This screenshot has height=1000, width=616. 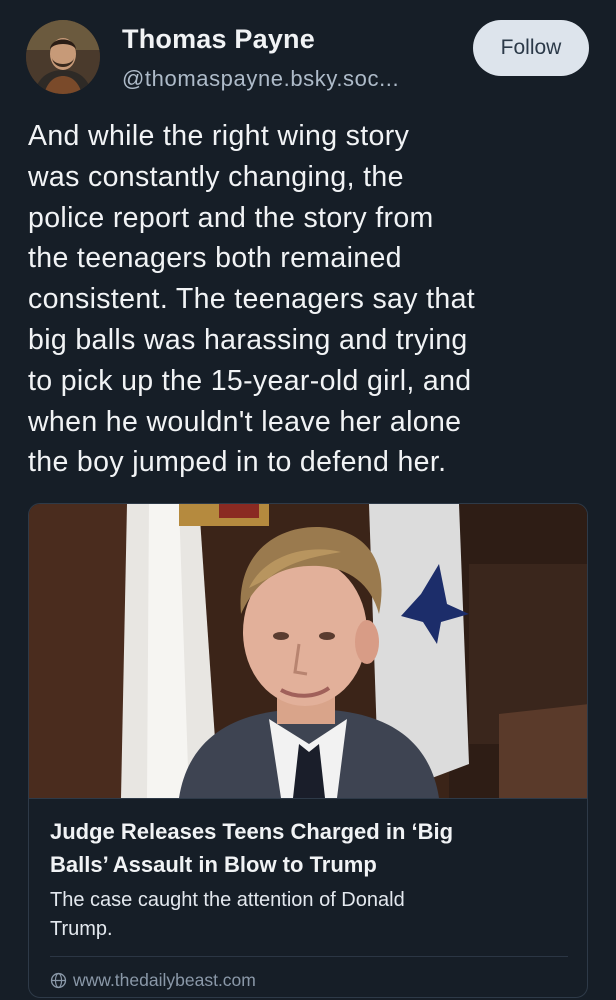 I want to click on card-desc-line: The case caught the attention of Donald, so click(x=227, y=900).